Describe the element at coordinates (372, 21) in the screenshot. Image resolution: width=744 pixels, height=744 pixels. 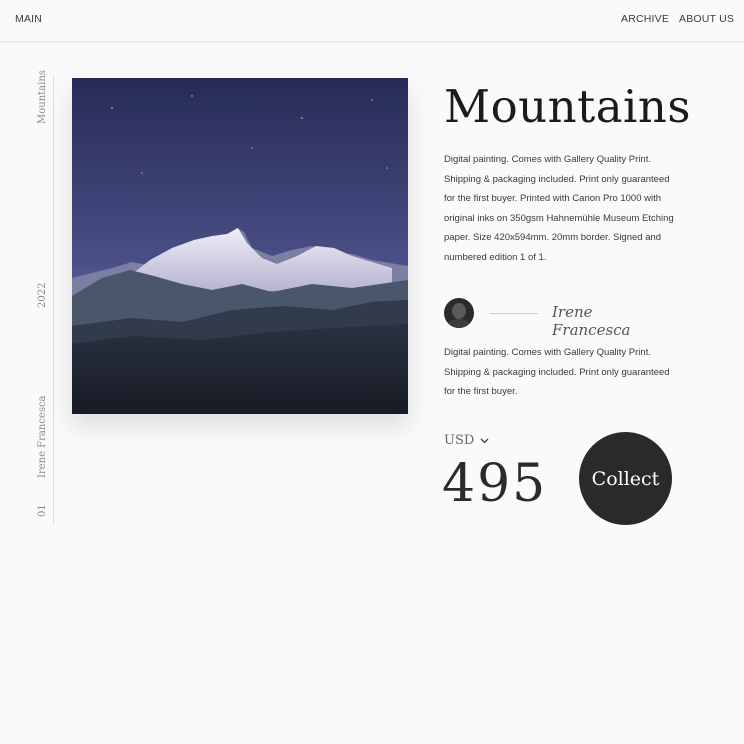
I see `top-navigation: MAIN ARCHIVE ABOUT US` at that location.